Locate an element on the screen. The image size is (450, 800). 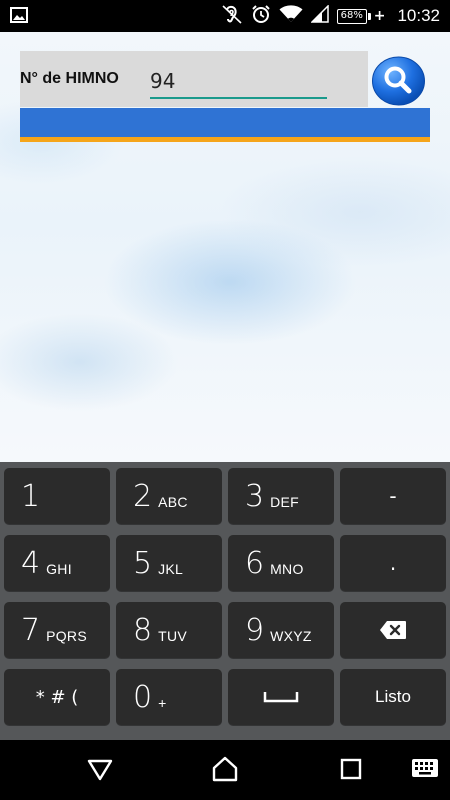
recents-square-icon is located at coordinates (351, 769).